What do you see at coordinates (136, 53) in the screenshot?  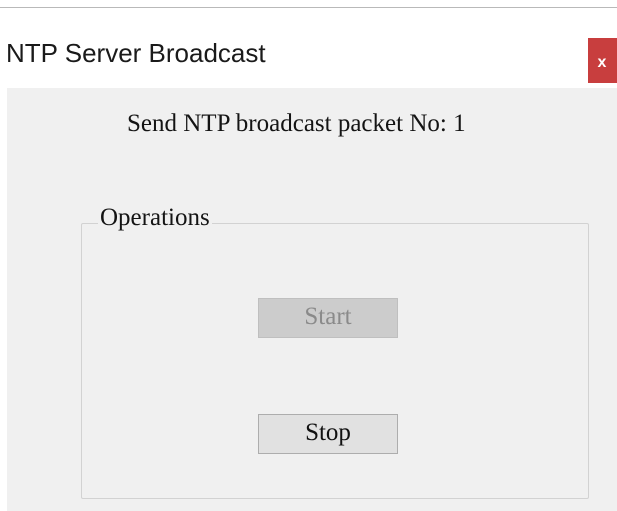 I see `window-title: NTP Server Broadcast` at bounding box center [136, 53].